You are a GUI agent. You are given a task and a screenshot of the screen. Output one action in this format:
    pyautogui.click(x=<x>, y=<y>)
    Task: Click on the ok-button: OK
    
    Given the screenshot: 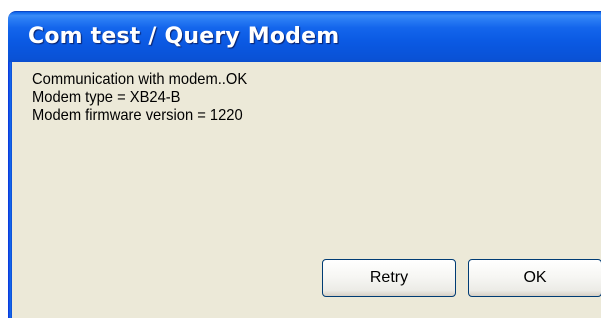 What is the action you would take?
    pyautogui.click(x=534, y=278)
    